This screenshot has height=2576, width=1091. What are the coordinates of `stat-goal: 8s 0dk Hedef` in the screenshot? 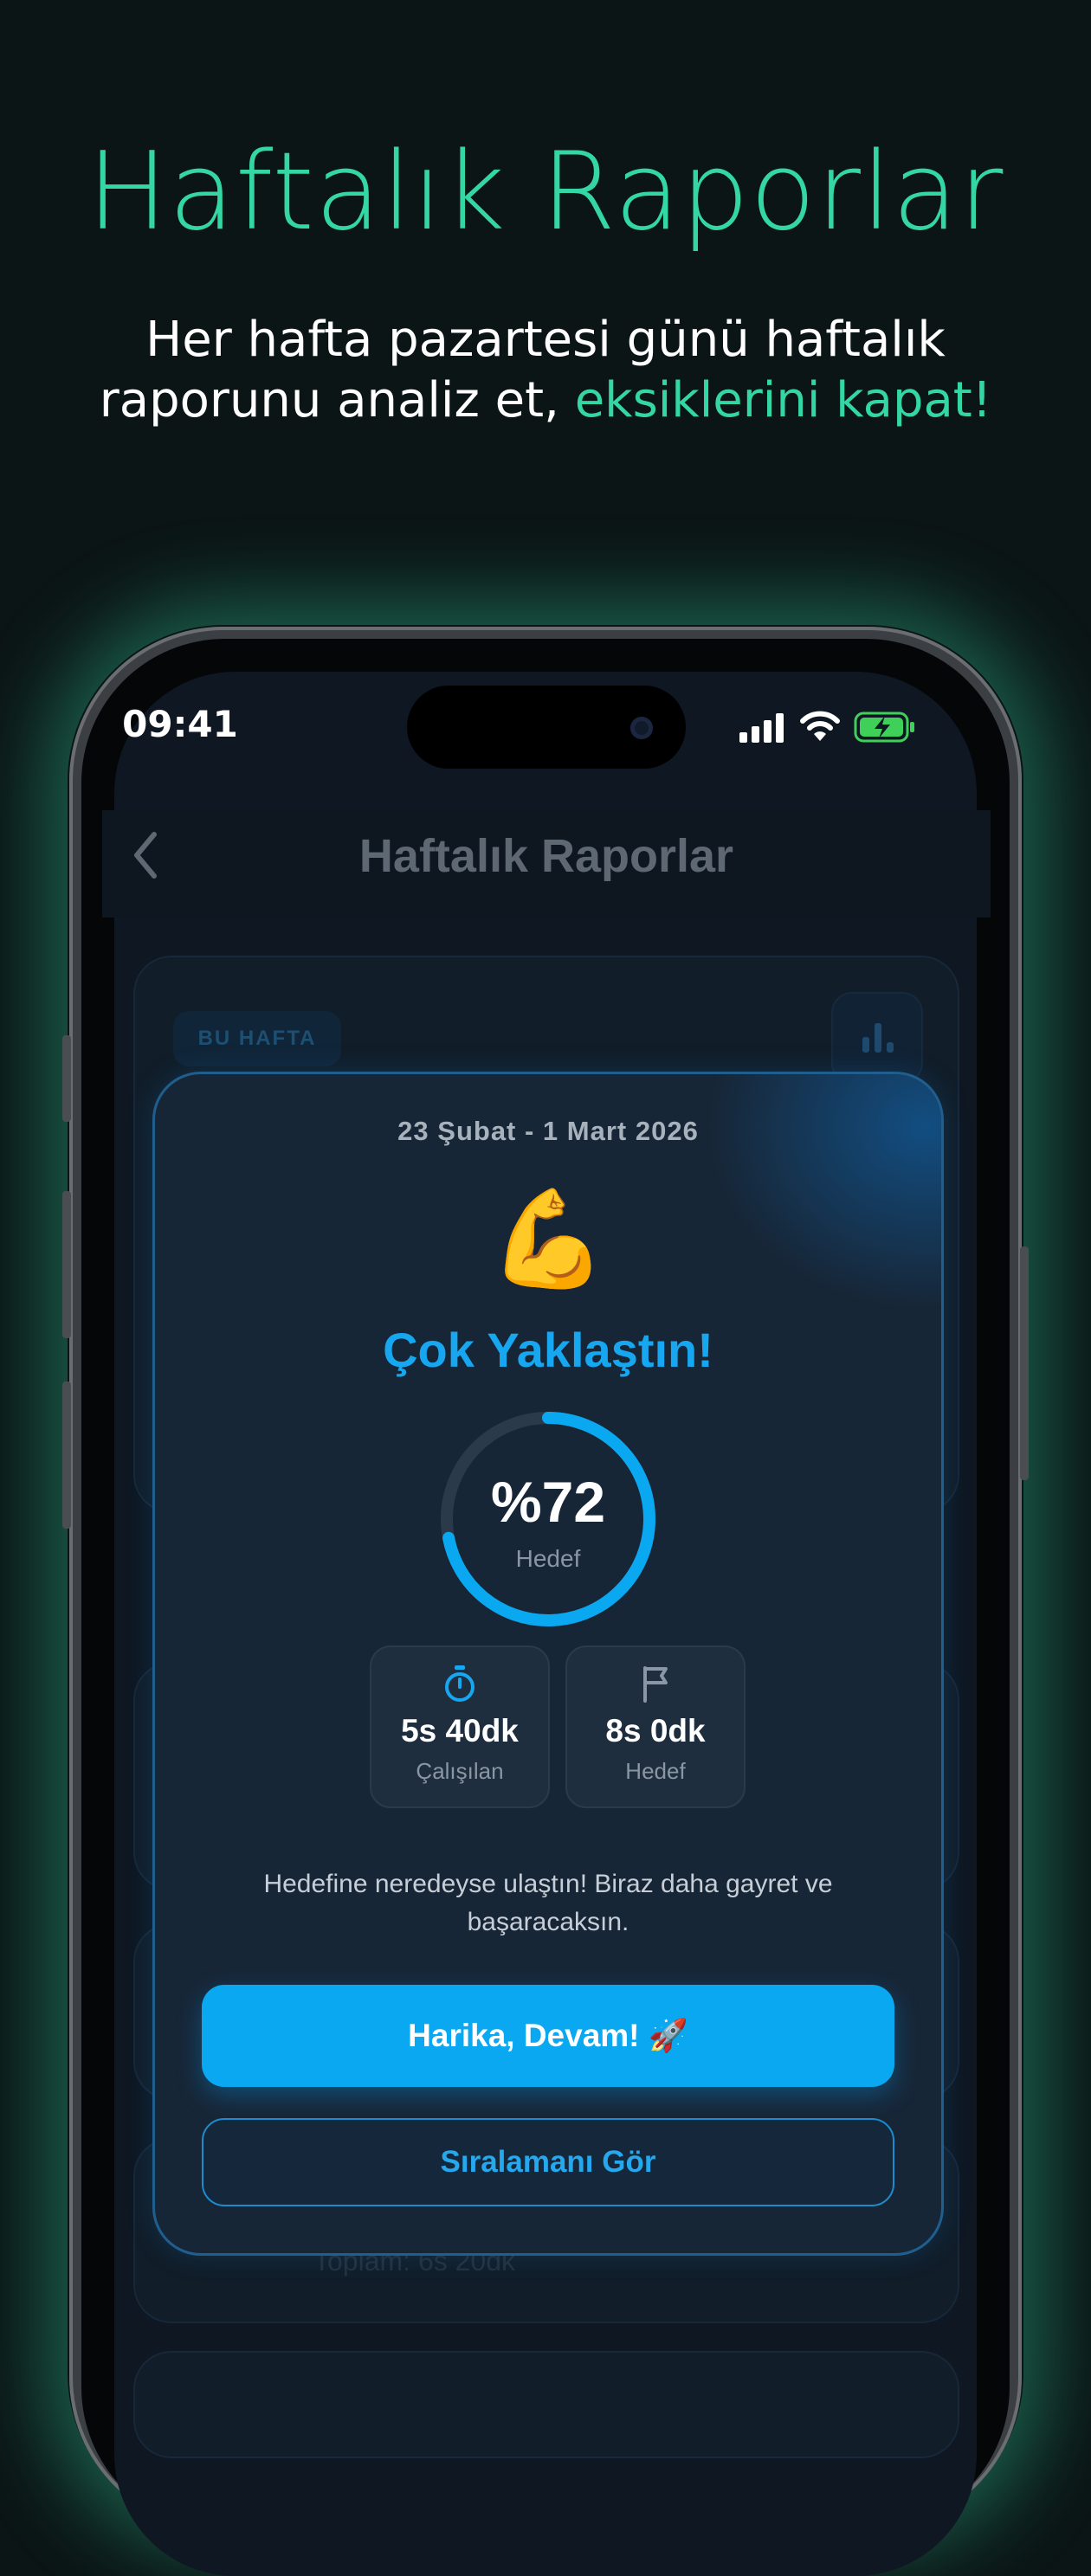 It's located at (655, 1726).